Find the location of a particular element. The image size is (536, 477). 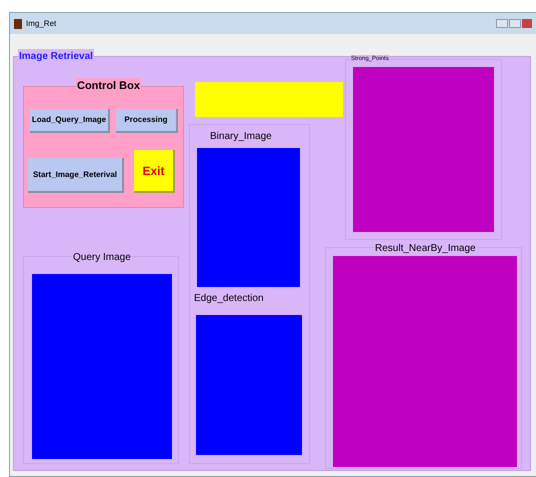

window-title: Img_Ret is located at coordinates (41, 24).